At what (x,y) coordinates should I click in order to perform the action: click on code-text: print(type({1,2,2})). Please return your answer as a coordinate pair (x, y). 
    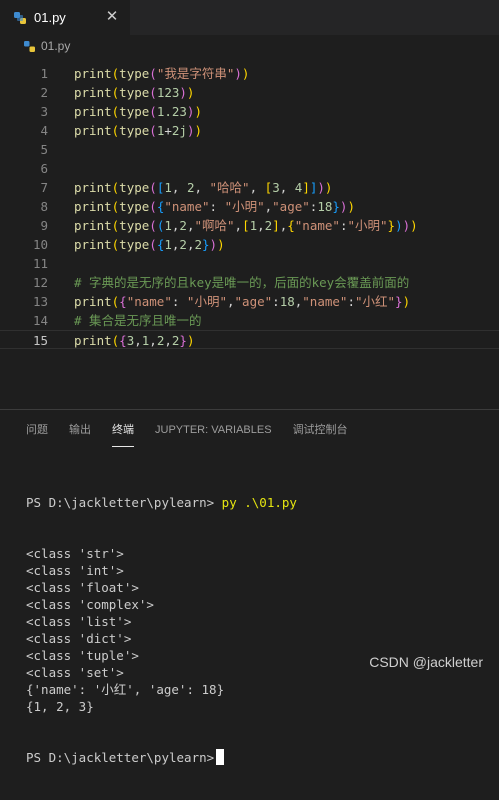
    Looking at the image, I should click on (149, 244).